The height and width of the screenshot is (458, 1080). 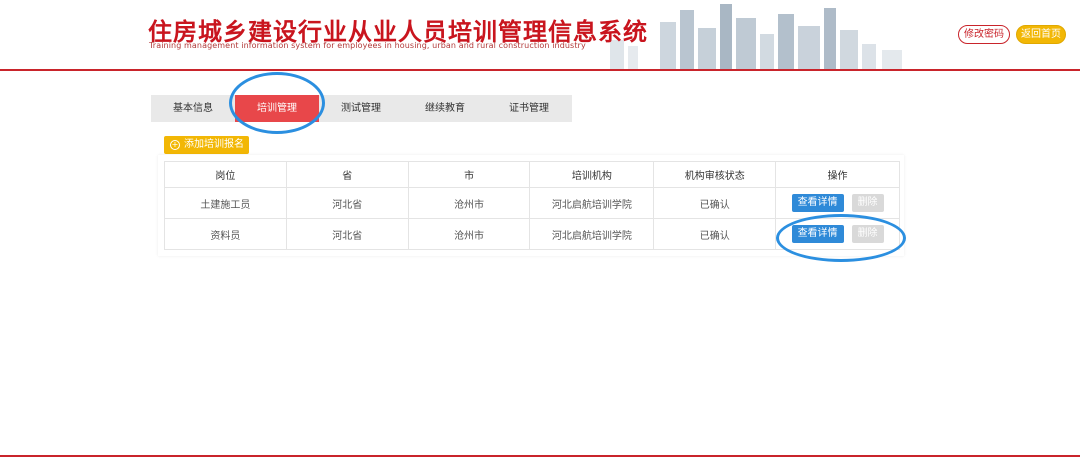 I want to click on tab-training-management: 培训管理, so click(x=277, y=108).